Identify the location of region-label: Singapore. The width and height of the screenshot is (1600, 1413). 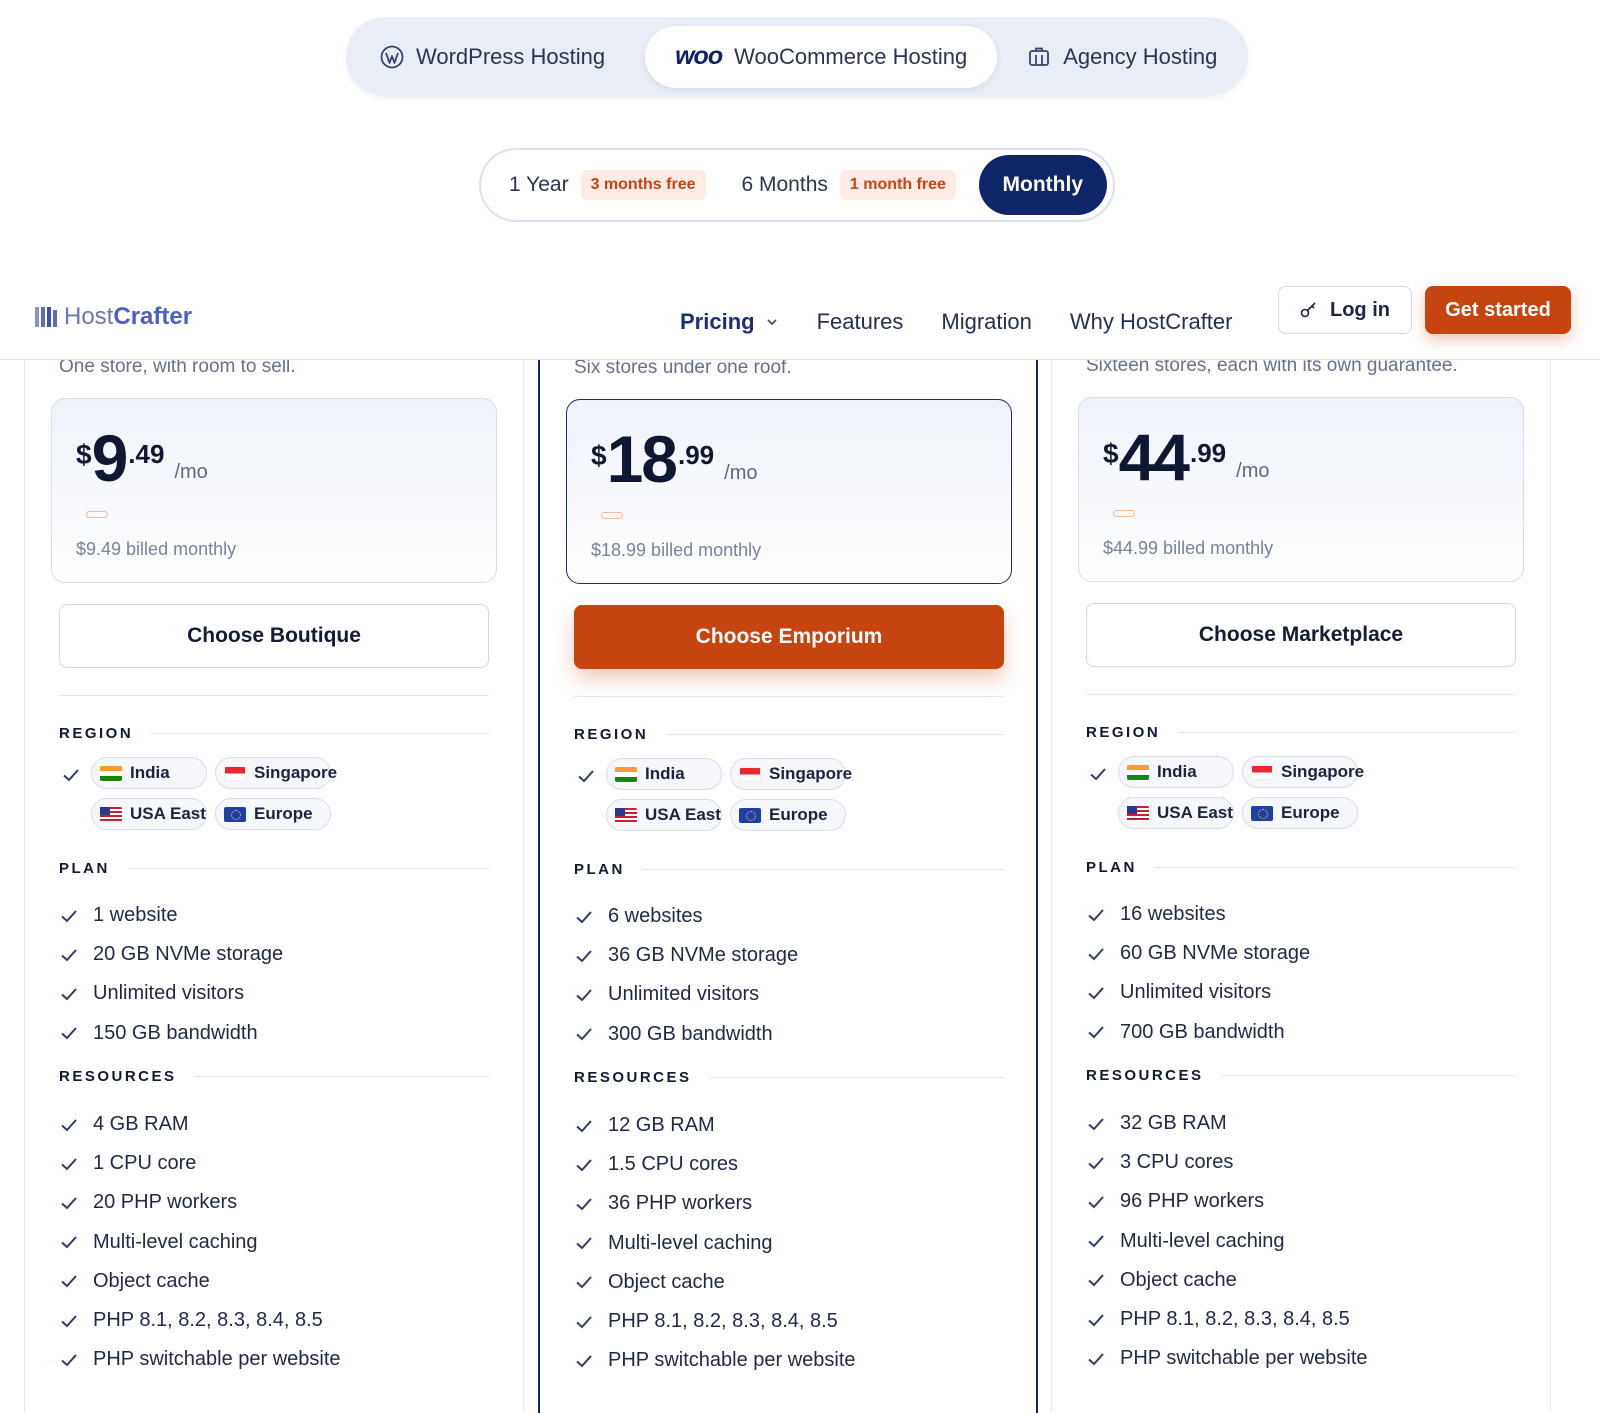
(1323, 771).